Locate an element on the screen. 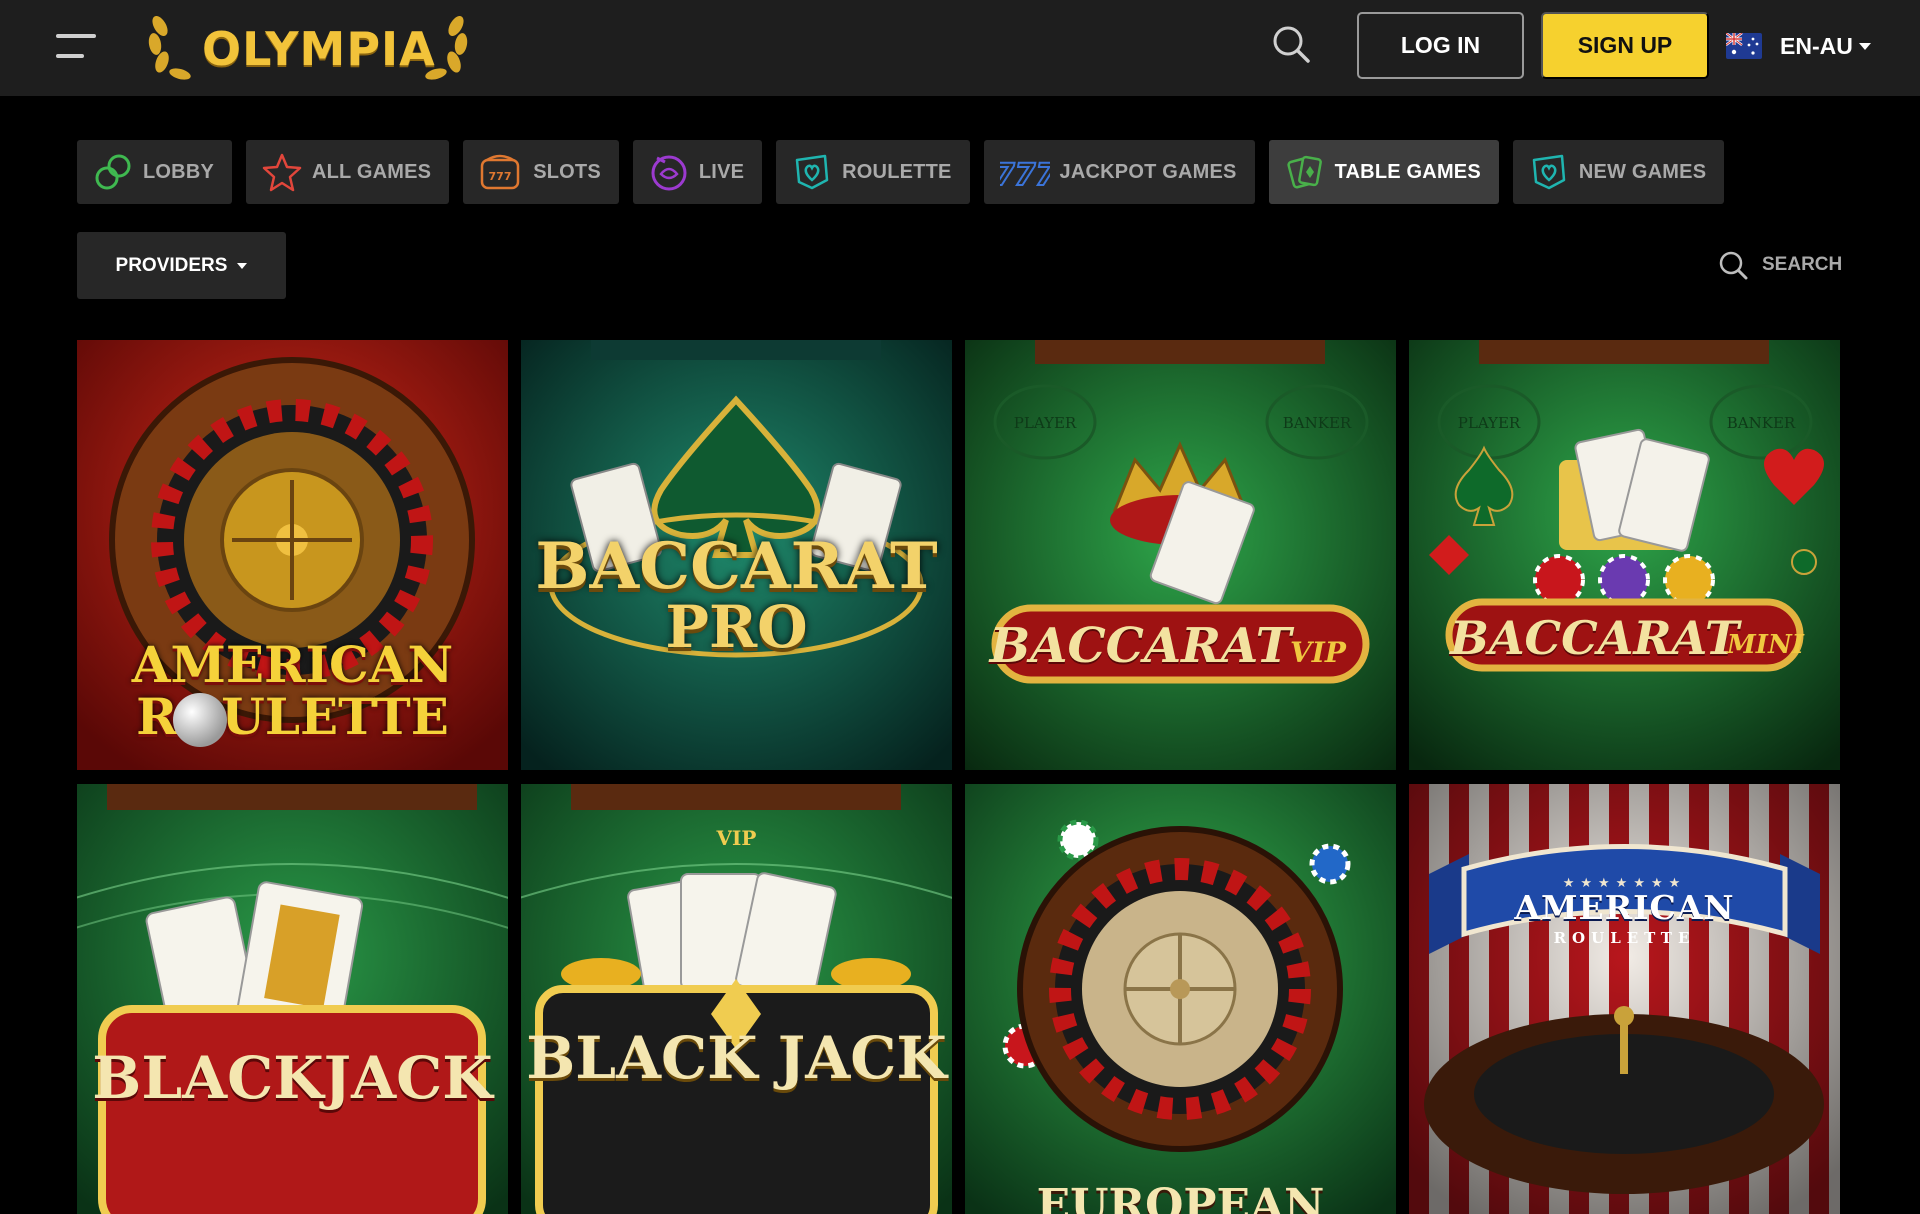  game-subtitle: VIP is located at coordinates (1318, 652).